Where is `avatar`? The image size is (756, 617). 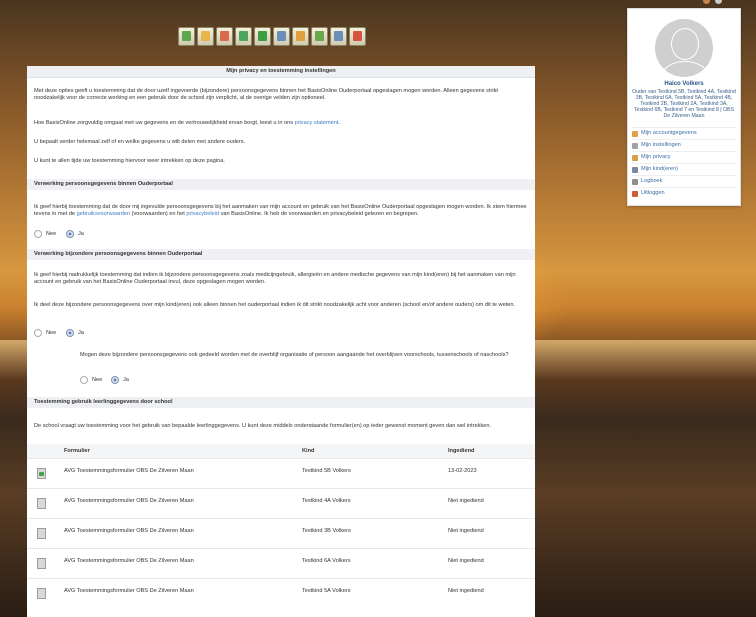 avatar is located at coordinates (684, 48).